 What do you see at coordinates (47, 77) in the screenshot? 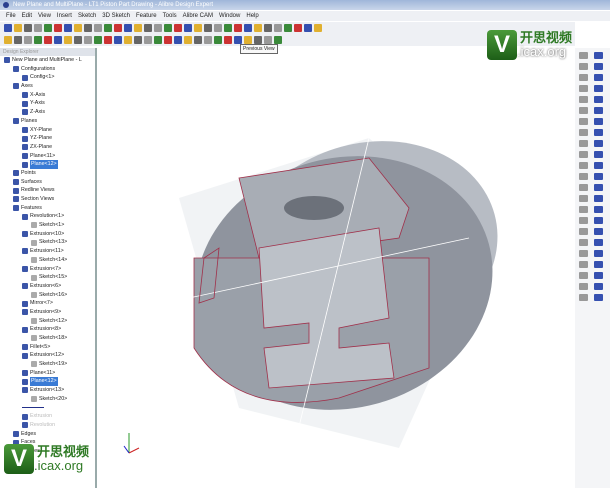
I see `tree-item: Config<1>` at bounding box center [47, 77].